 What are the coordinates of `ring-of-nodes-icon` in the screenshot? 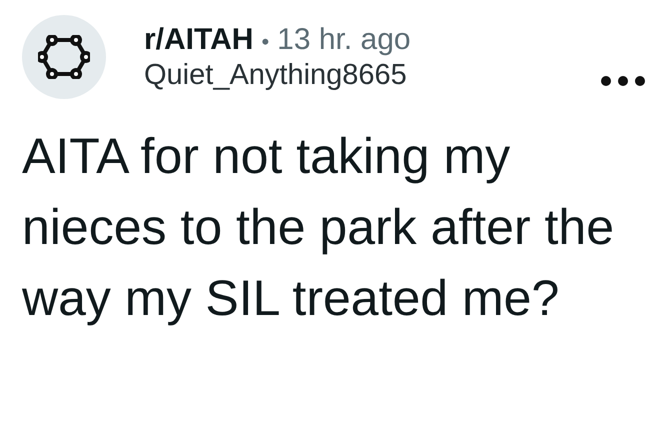 It's located at (64, 57).